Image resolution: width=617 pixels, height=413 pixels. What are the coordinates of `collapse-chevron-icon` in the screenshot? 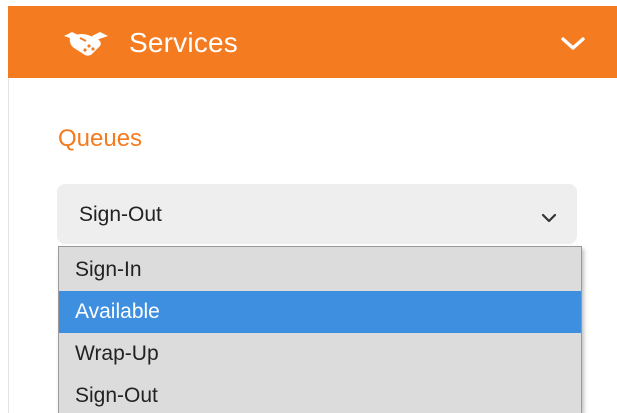 It's located at (573, 44).